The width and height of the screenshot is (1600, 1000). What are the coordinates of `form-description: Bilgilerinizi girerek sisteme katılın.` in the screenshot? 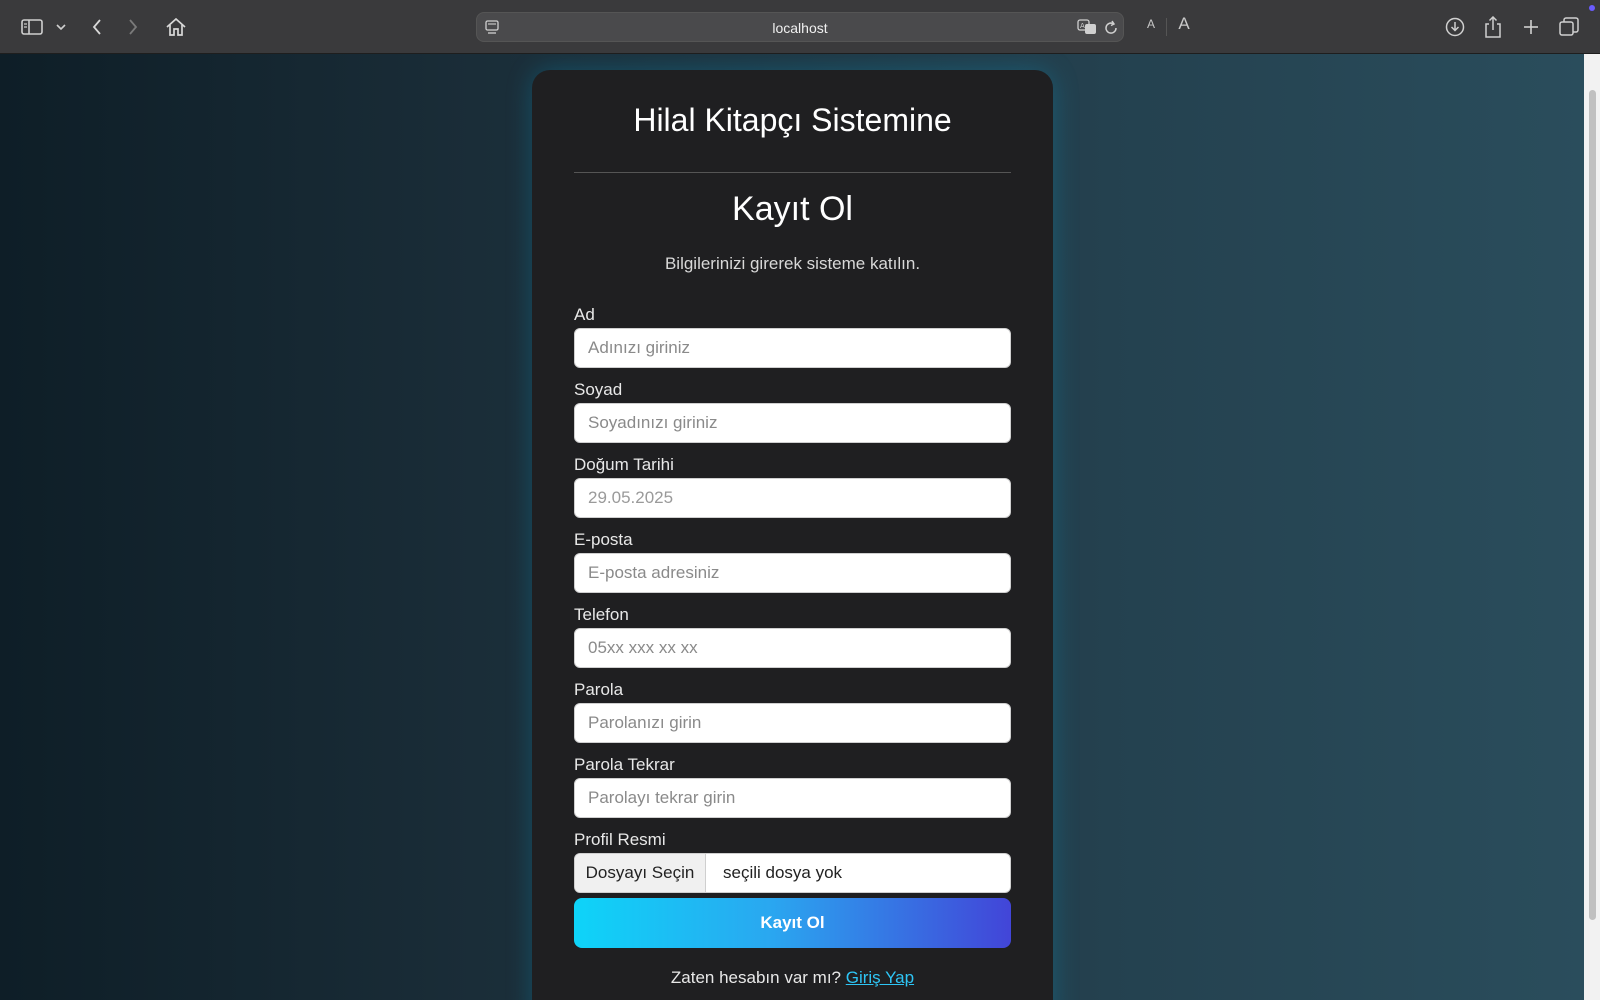 It's located at (792, 263).